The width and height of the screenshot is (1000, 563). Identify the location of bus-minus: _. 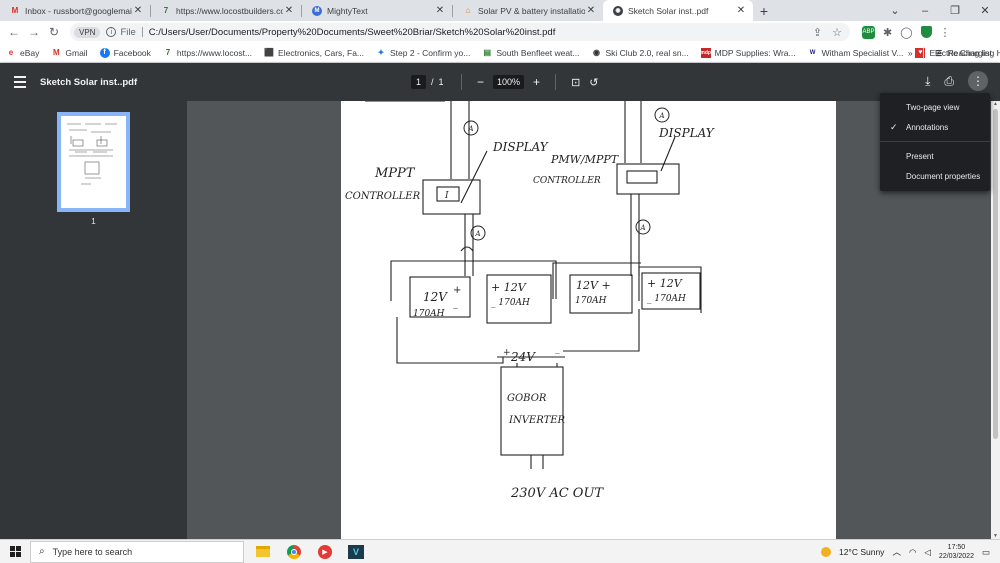
(557, 349).